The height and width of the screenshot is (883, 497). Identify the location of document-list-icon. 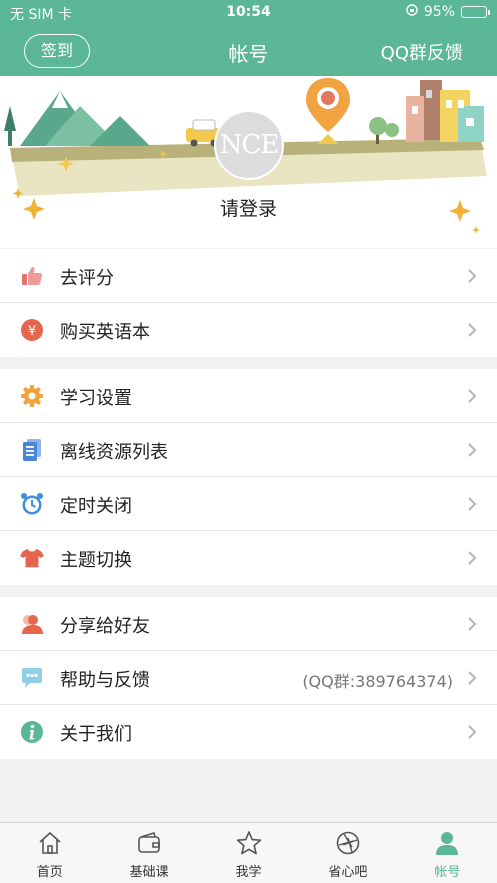
(32, 450).